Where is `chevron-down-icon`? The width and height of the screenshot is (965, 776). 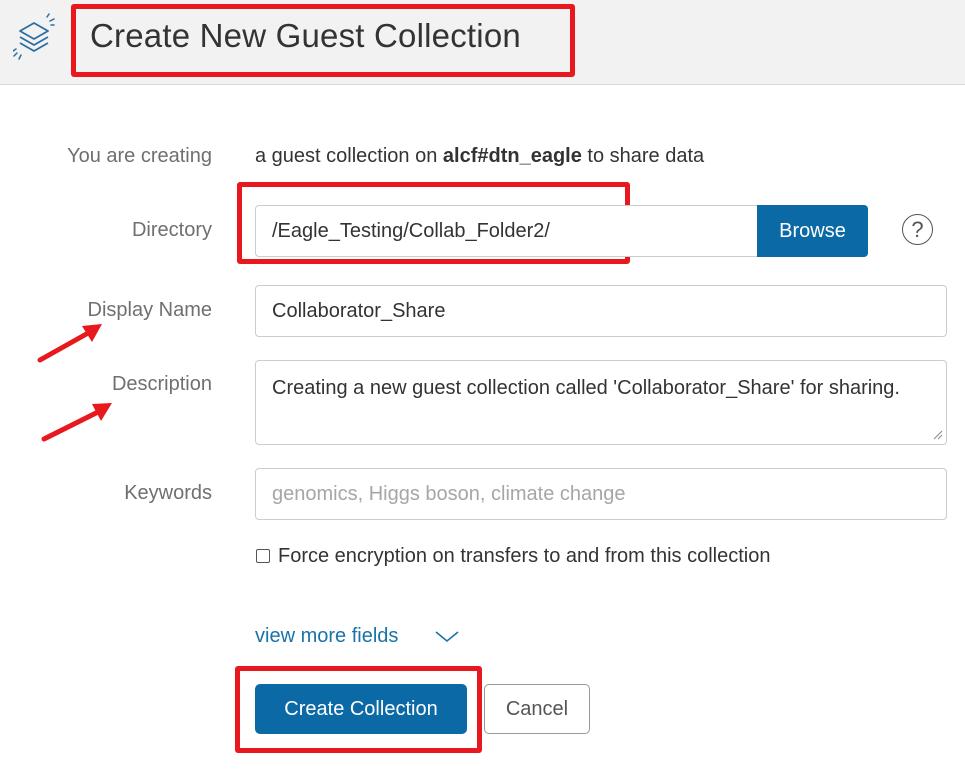 chevron-down-icon is located at coordinates (447, 636).